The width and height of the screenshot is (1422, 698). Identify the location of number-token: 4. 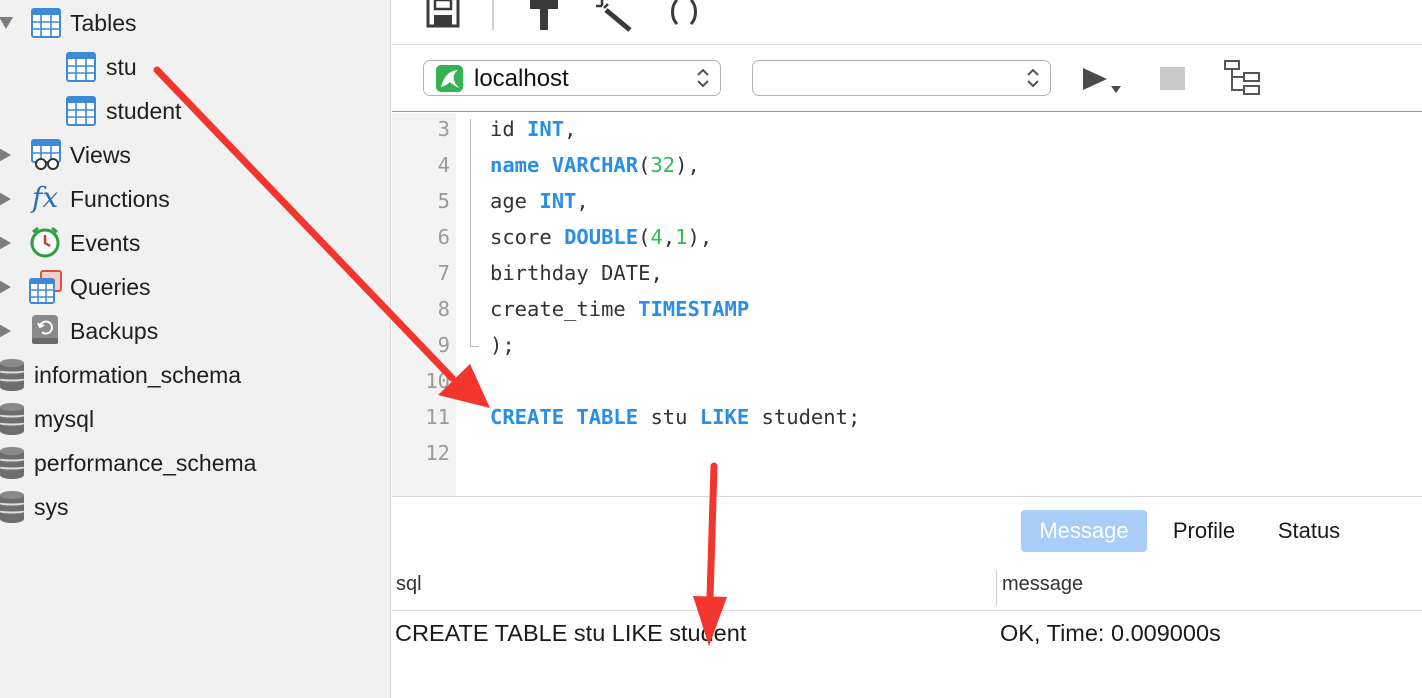
(656, 237).